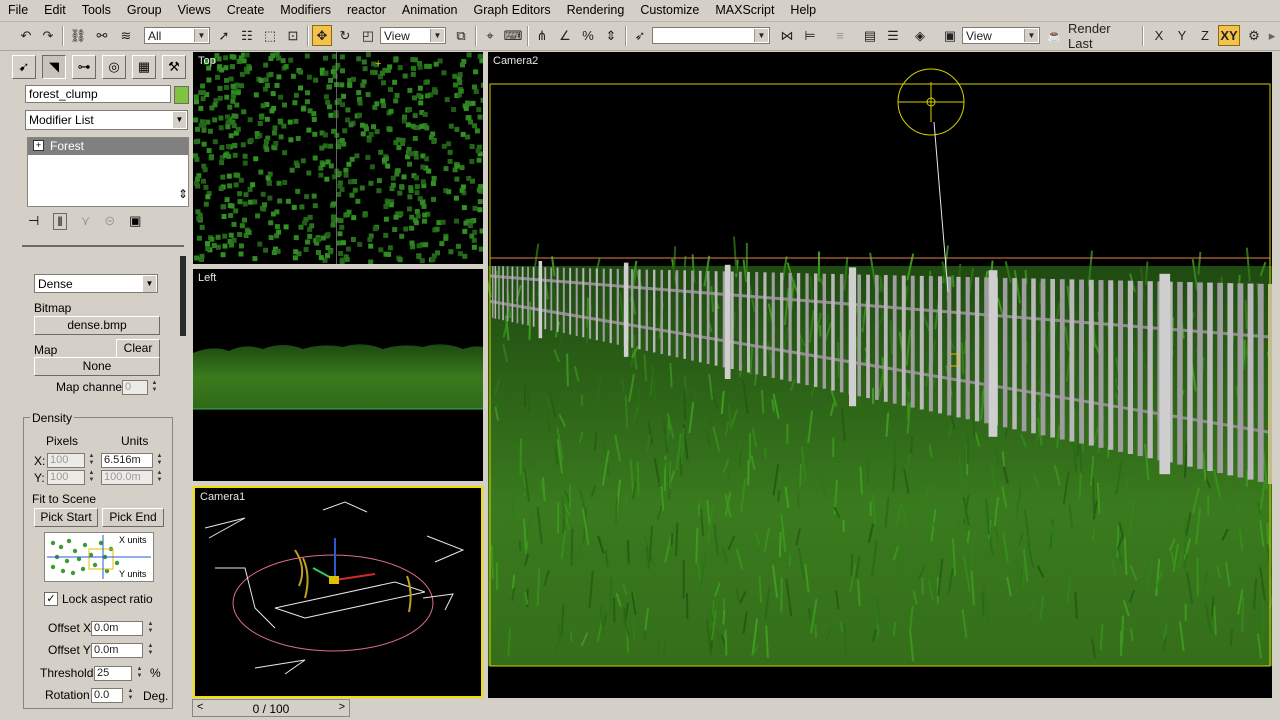 The height and width of the screenshot is (720, 1280). Describe the element at coordinates (1159, 35) in the screenshot. I see `axis-x-button: X` at that location.